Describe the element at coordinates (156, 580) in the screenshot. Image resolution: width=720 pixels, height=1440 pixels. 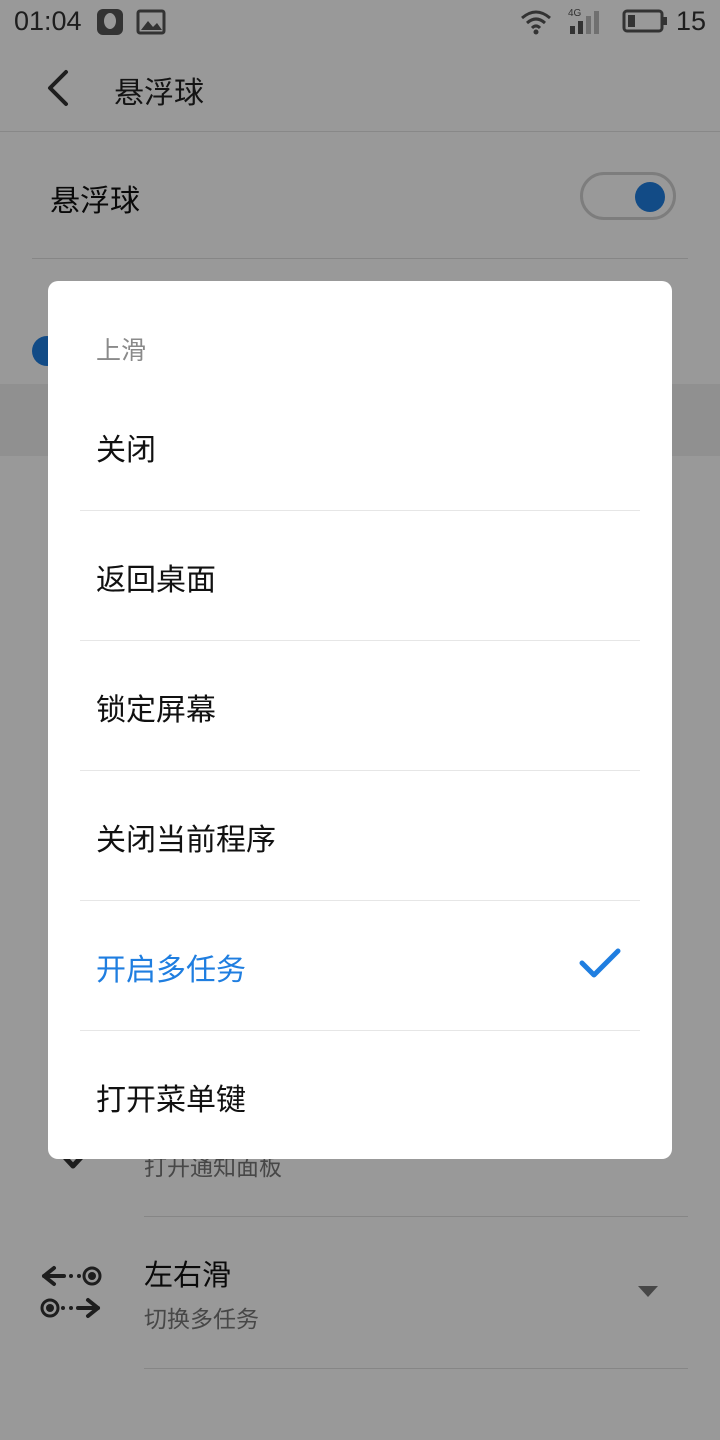
I see `option-label: 返回桌面` at that location.